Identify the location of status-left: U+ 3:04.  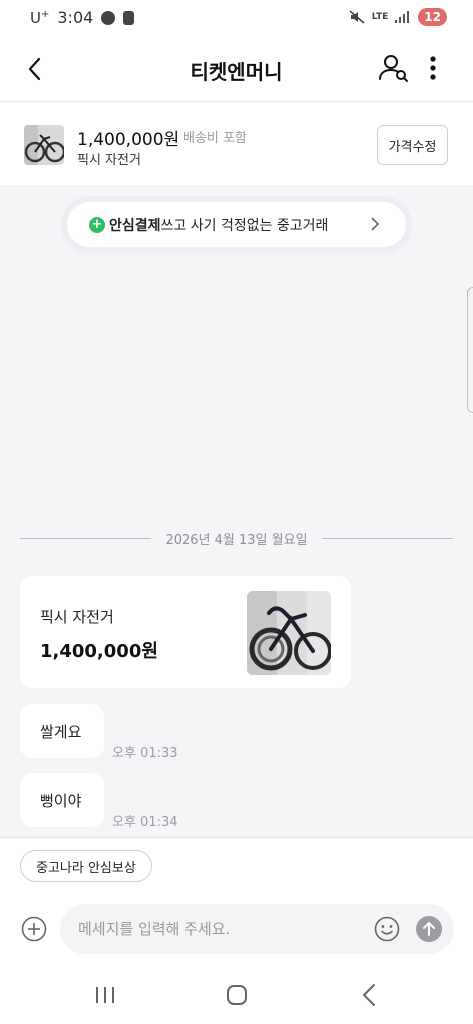
(82, 17).